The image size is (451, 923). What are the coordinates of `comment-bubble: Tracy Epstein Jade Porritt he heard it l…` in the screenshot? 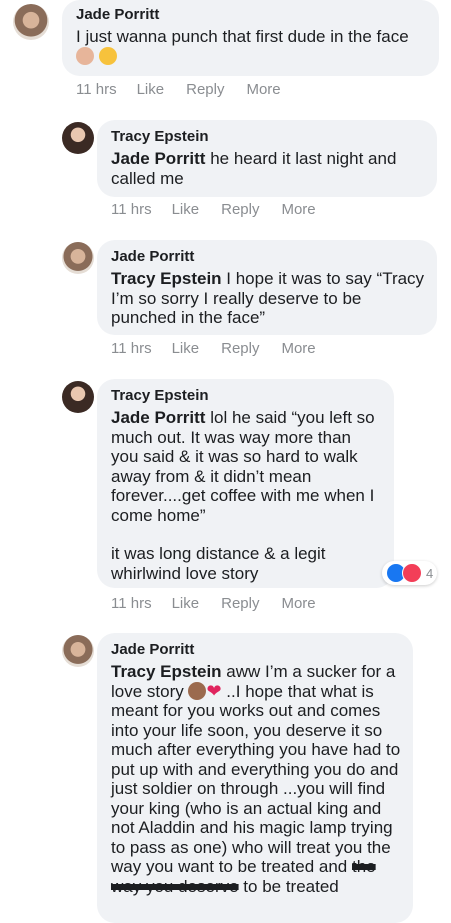 It's located at (267, 158).